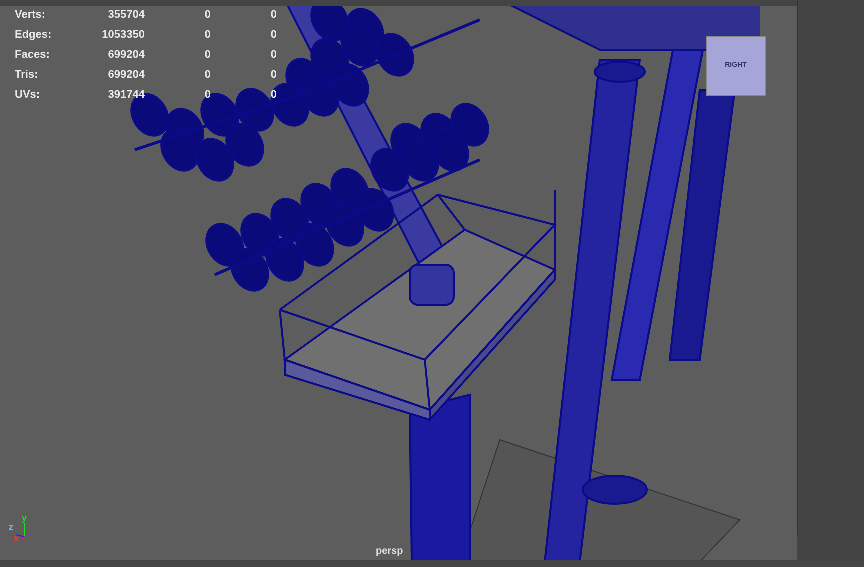  Describe the element at coordinates (17, 538) in the screenshot. I see `axis-label: x` at that location.